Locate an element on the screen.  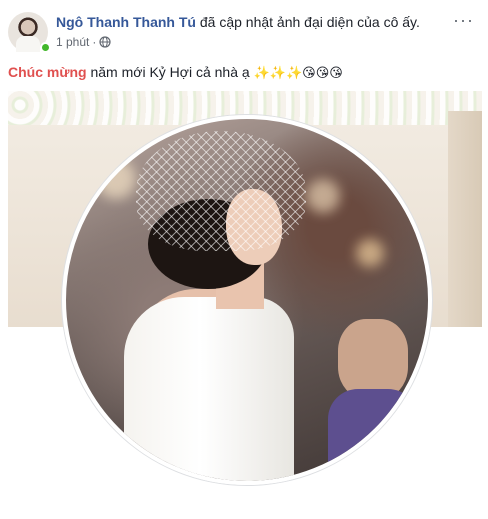
author-name-link: Ngô Thanh Thanh Tú is located at coordinates (126, 22).